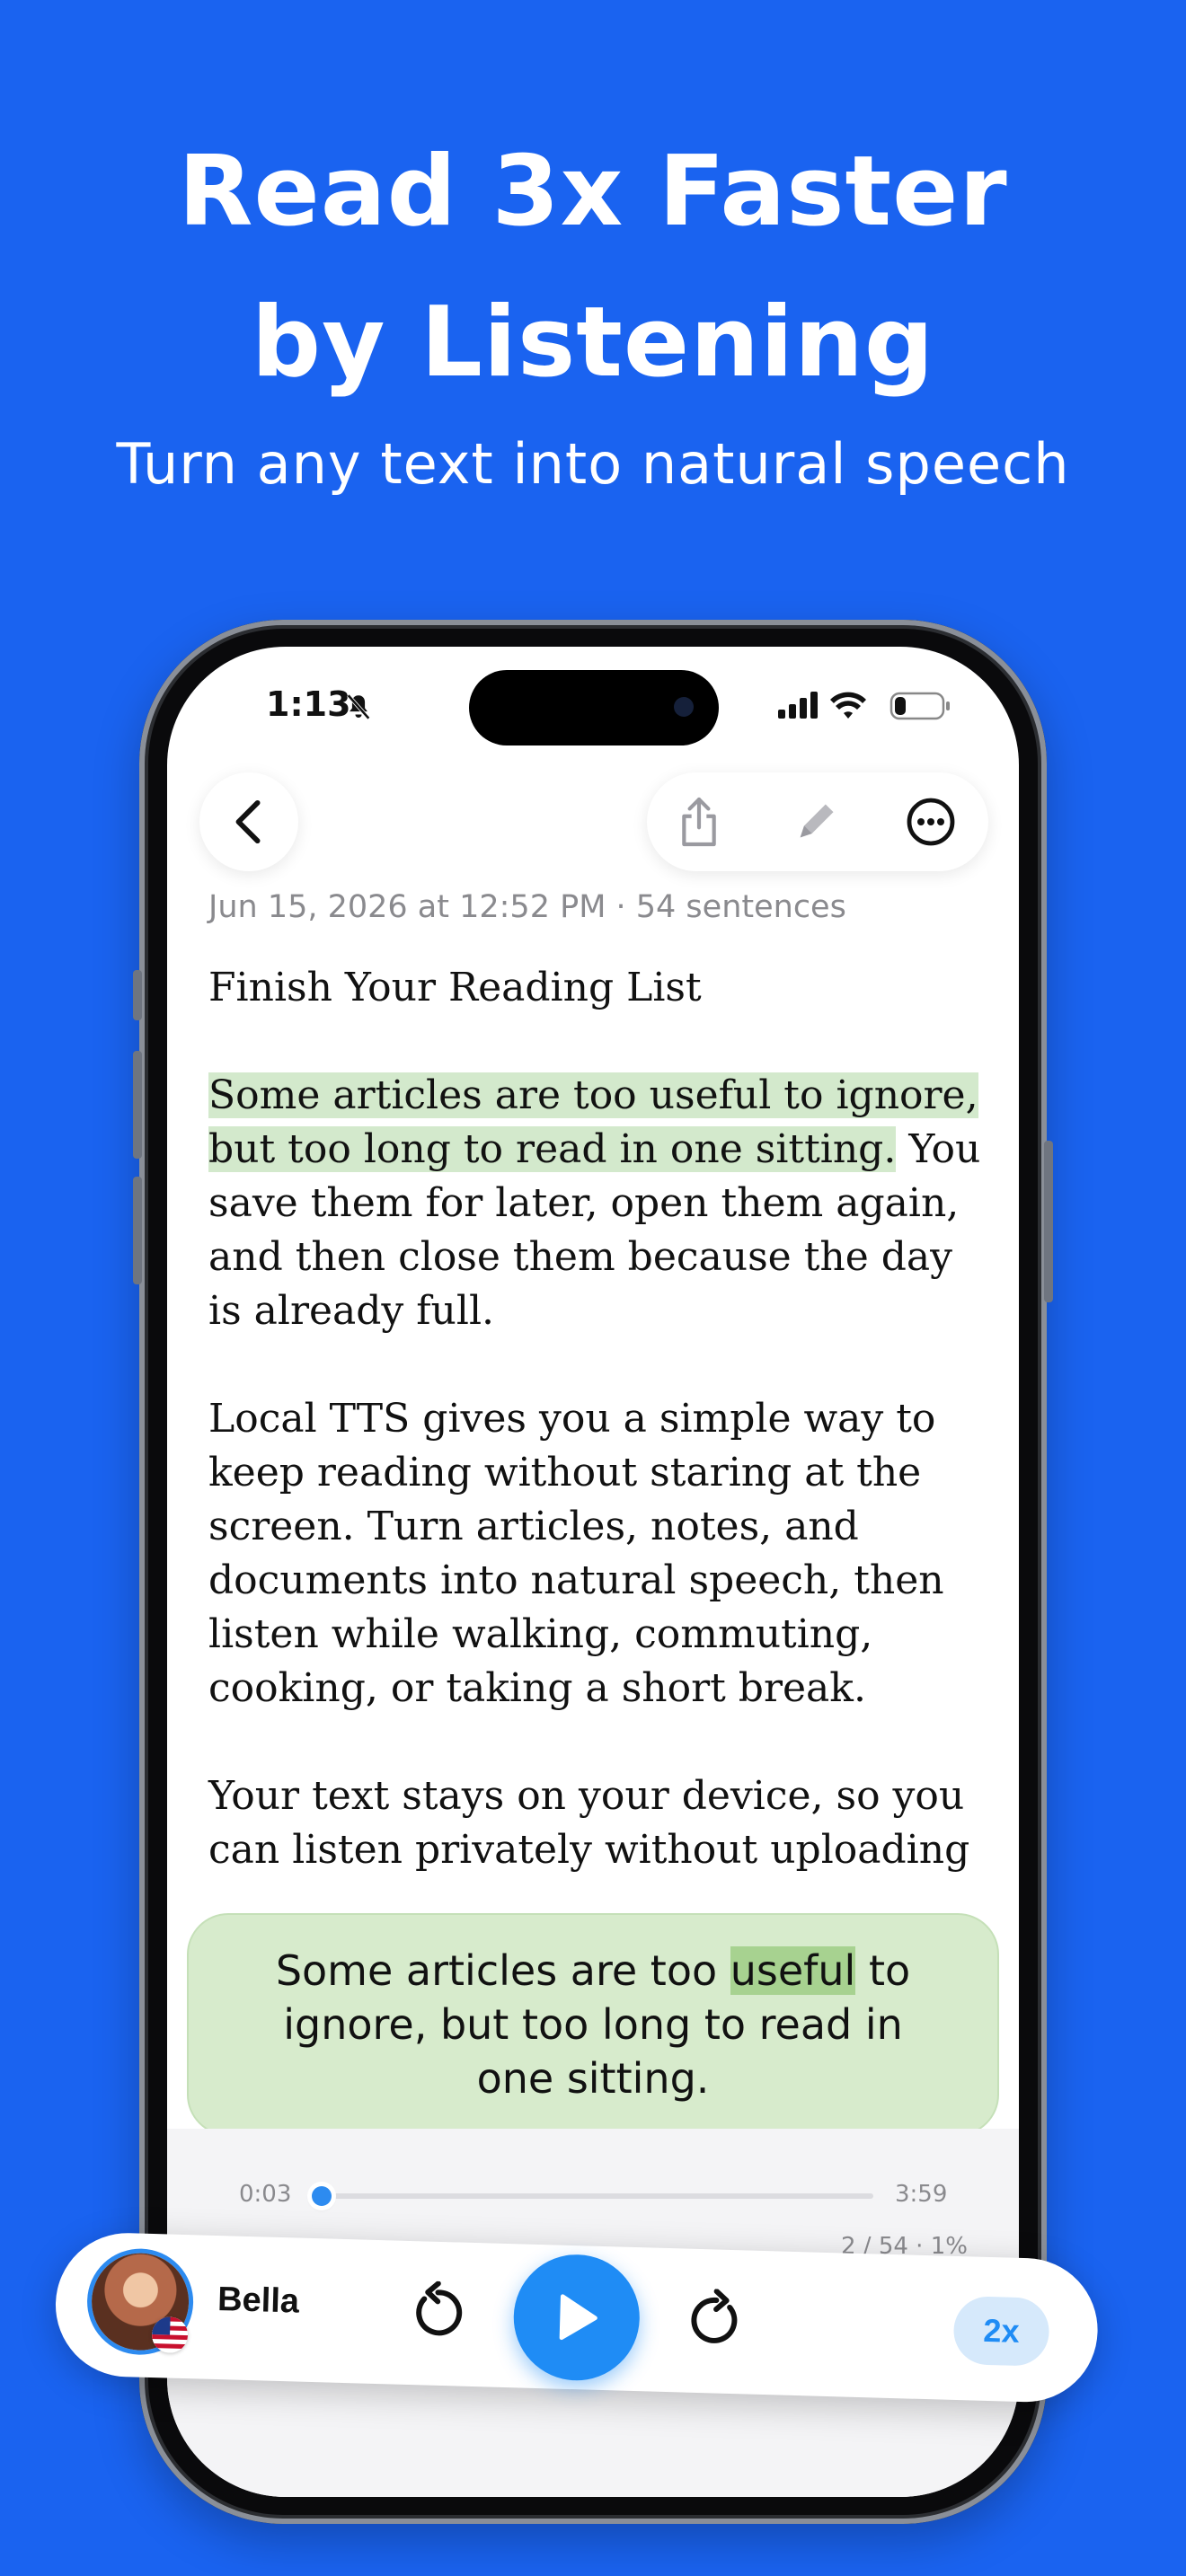  What do you see at coordinates (921, 2194) in the screenshot?
I see `total-duration: 3:59` at bounding box center [921, 2194].